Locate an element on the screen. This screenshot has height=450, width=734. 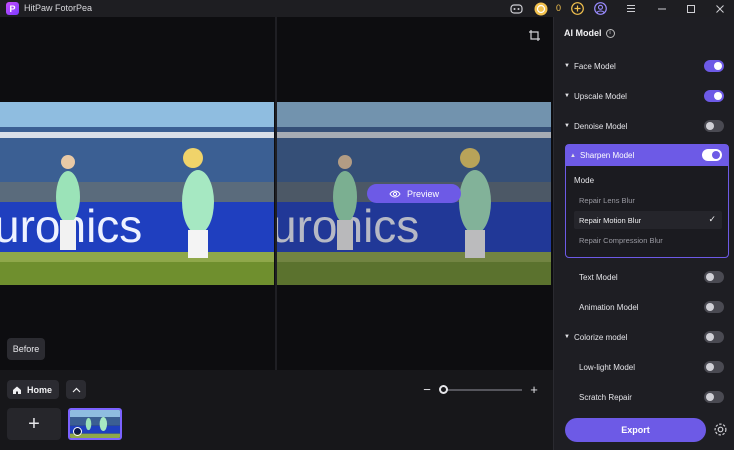
model-label: Scratch Repair is located at coordinates (605, 397).